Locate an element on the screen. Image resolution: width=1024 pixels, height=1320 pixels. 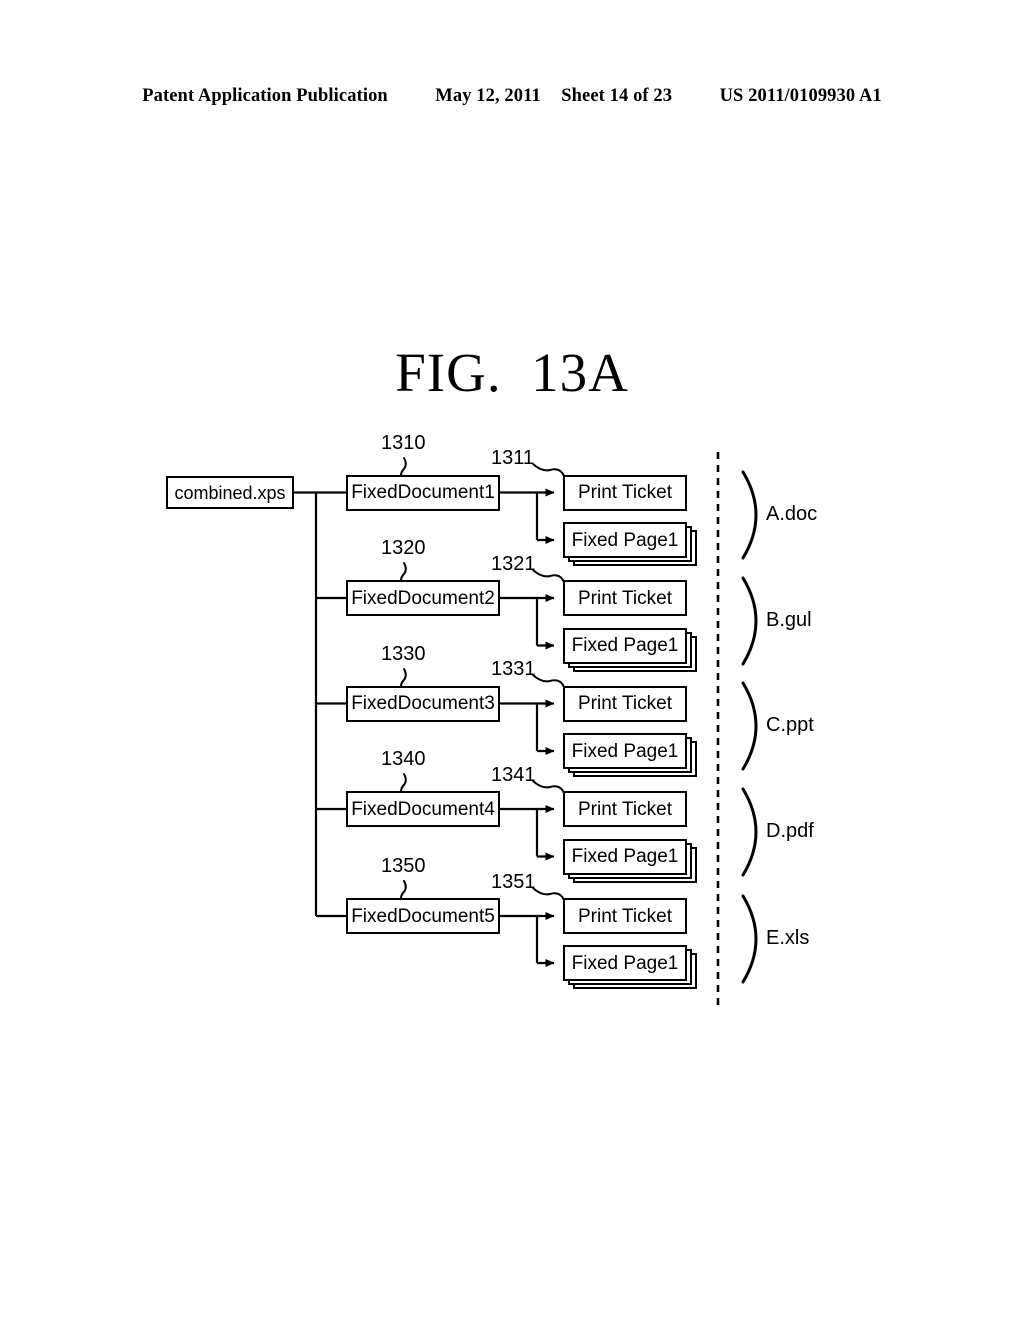
fixed-page-node-4: Fixed Page1 is located at coordinates (625, 856).